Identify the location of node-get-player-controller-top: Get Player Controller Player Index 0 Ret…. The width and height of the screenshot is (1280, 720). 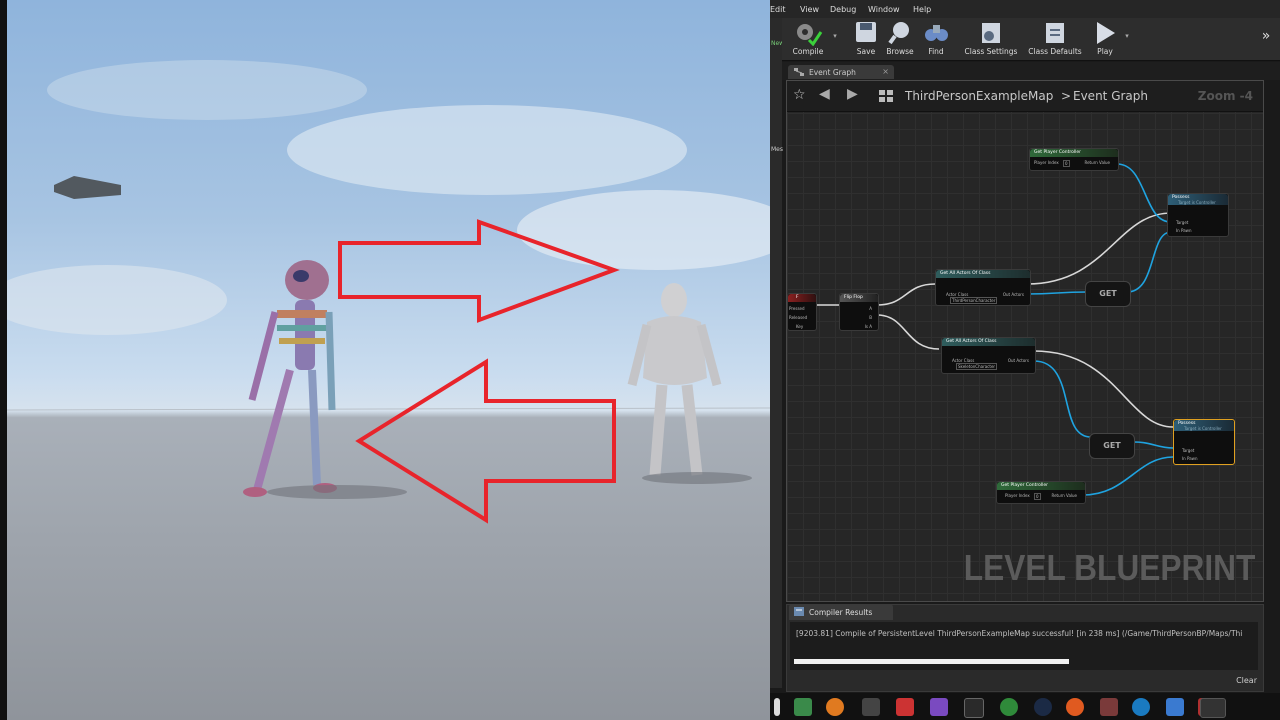
(1074, 159).